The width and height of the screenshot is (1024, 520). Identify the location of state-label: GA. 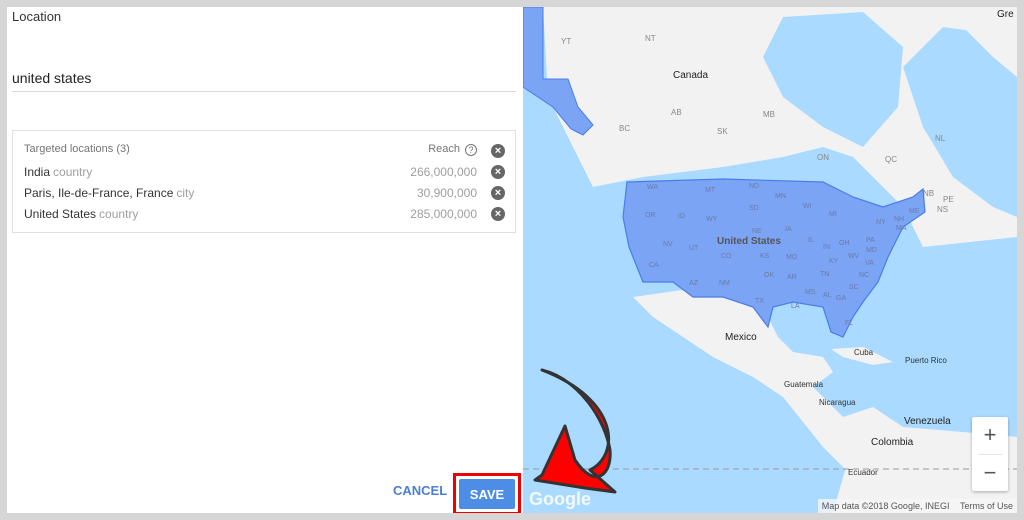
(841, 298).